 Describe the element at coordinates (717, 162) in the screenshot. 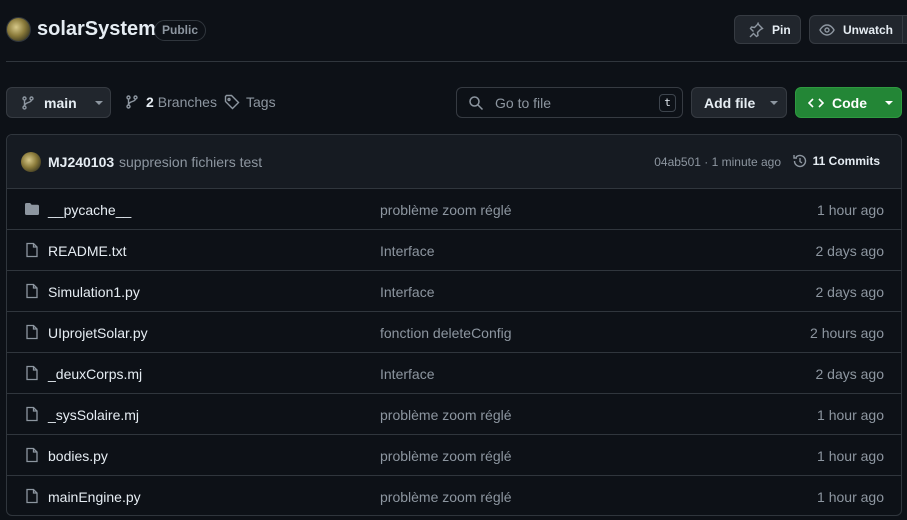

I see `commit-hash-and-time: 04ab501 · 1 minute ago` at that location.